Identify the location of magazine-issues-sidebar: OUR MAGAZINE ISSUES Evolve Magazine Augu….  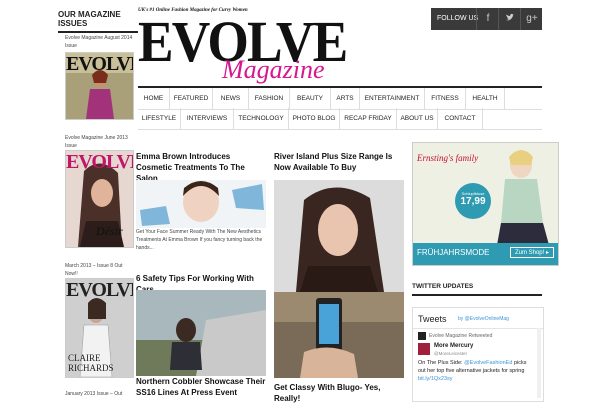
(98, 200).